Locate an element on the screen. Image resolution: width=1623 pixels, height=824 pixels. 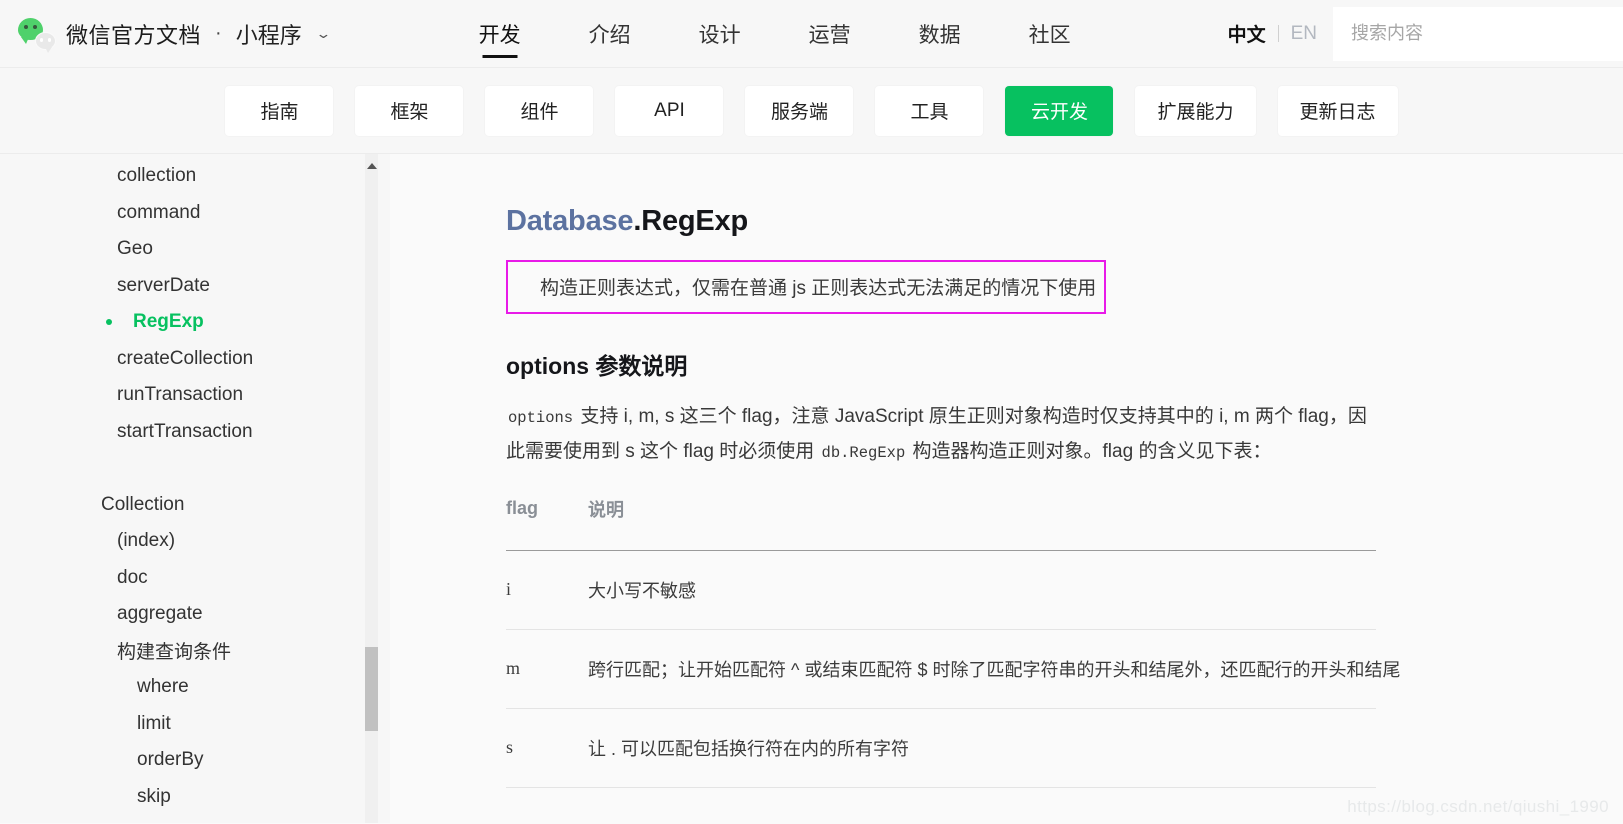
flag-table-head: flag 说明 is located at coordinates (941, 523).